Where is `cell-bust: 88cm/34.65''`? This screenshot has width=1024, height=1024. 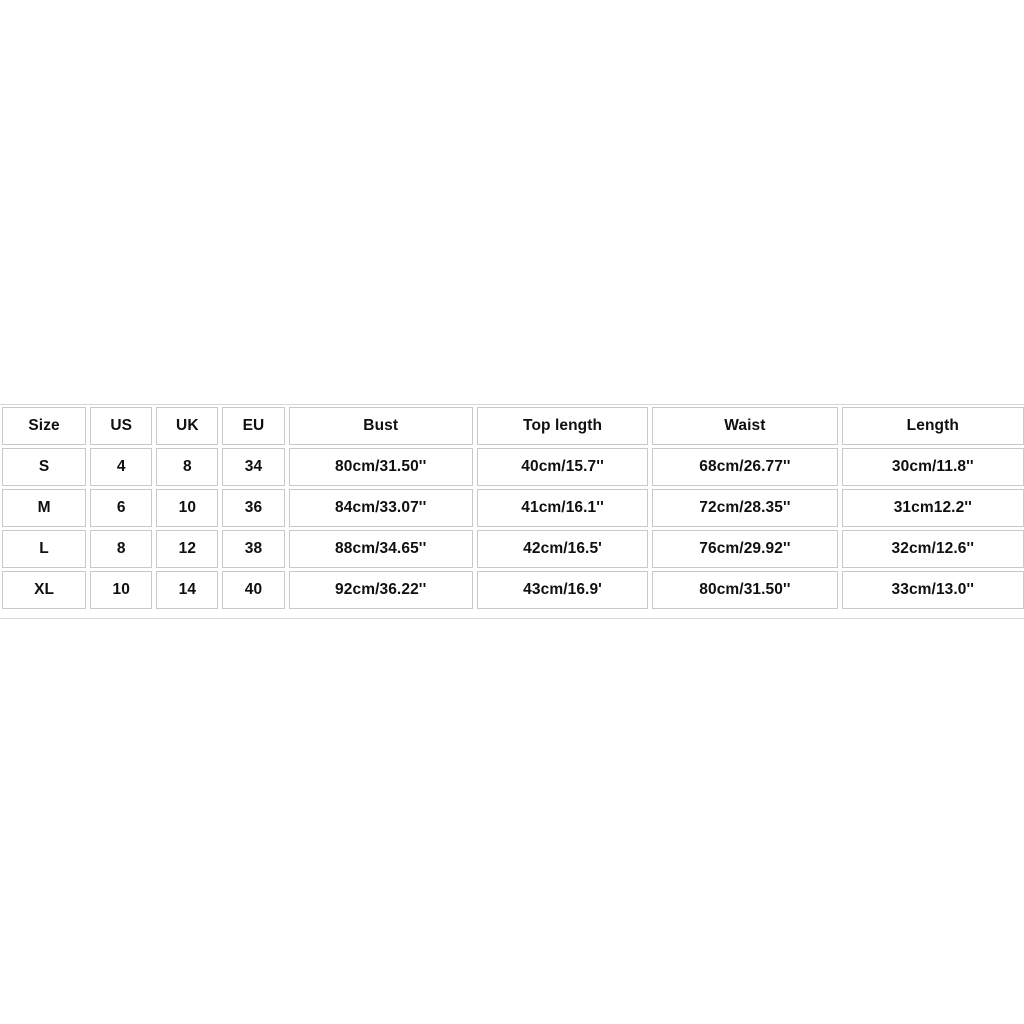
cell-bust: 88cm/34.65'' is located at coordinates (380, 549).